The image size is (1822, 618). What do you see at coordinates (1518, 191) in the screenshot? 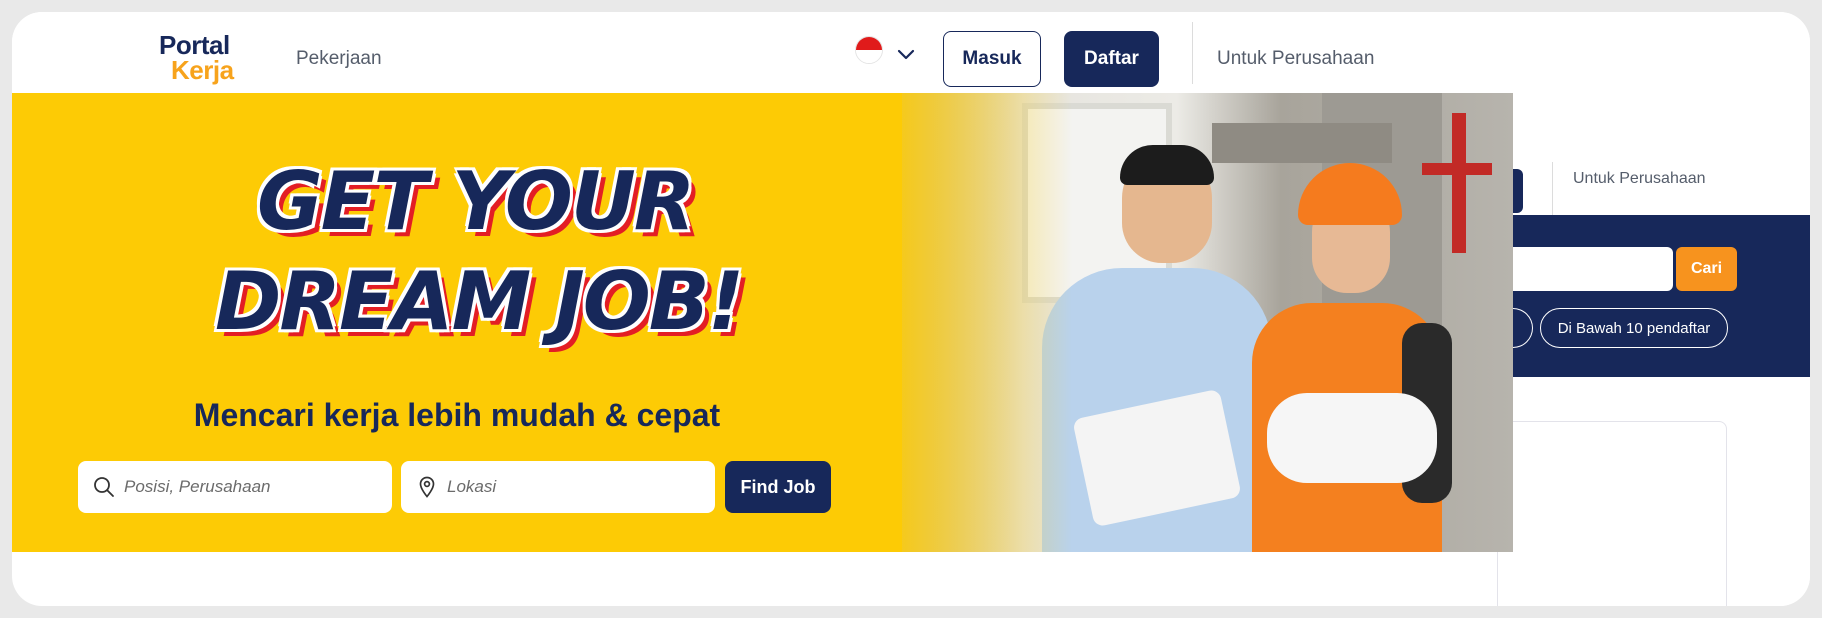
I see `background-register-button-edge` at bounding box center [1518, 191].